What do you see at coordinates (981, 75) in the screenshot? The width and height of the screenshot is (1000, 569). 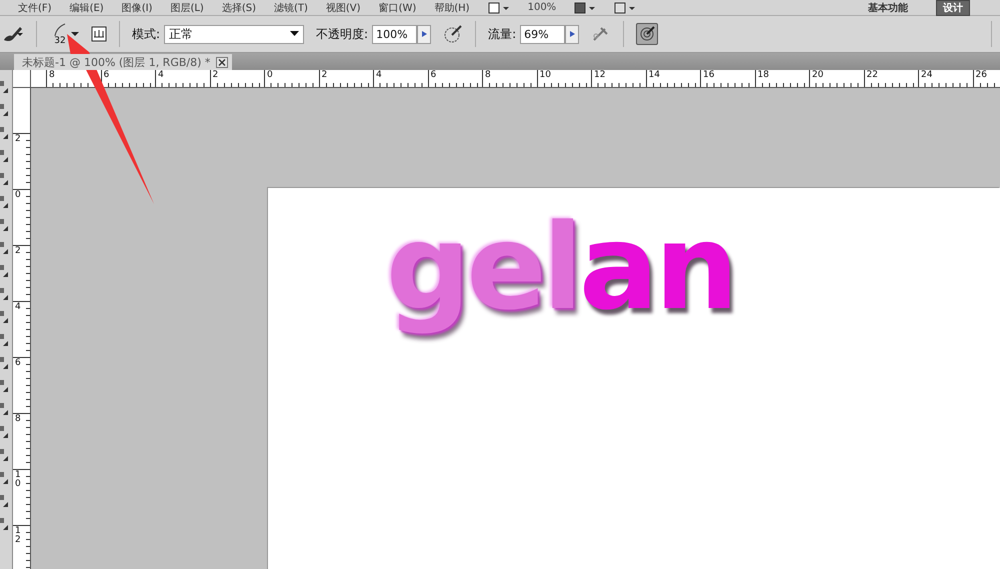 I see `ruler-label: 26` at bounding box center [981, 75].